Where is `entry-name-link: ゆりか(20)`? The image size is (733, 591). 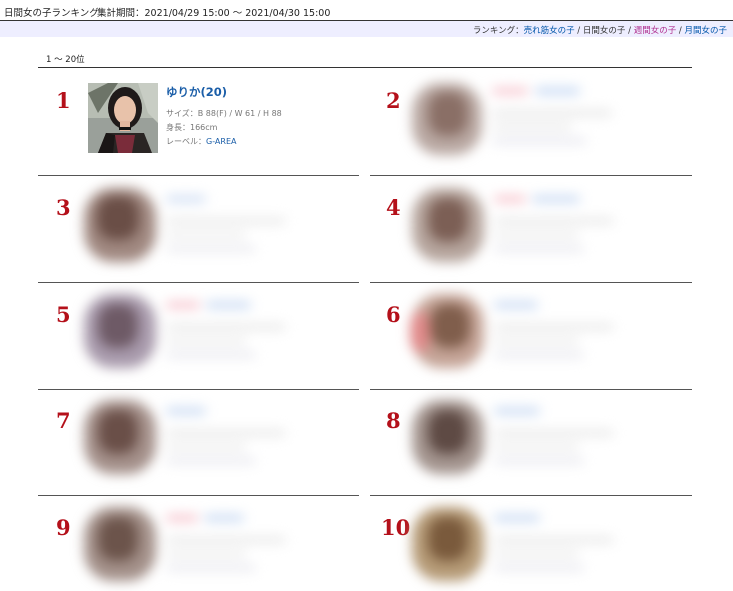
entry-name-link: ゆりか(20) is located at coordinates (196, 92).